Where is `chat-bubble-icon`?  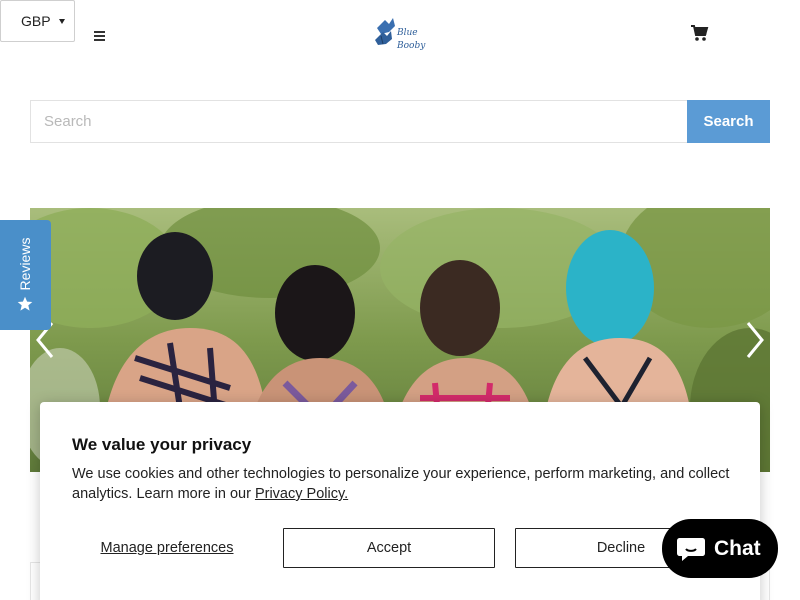
chat-bubble-icon is located at coordinates (691, 549).